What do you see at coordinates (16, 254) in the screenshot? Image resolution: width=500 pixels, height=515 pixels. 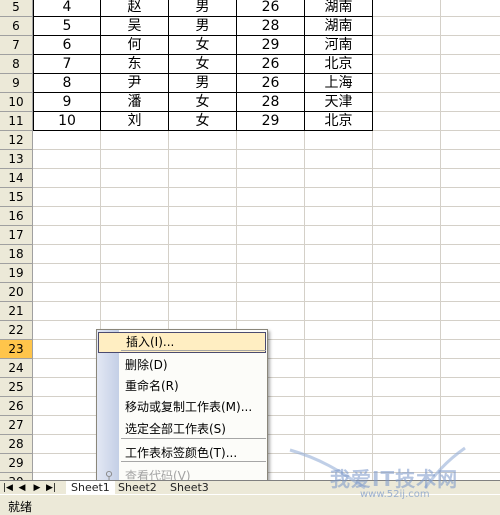 I see `row-header: 18` at bounding box center [16, 254].